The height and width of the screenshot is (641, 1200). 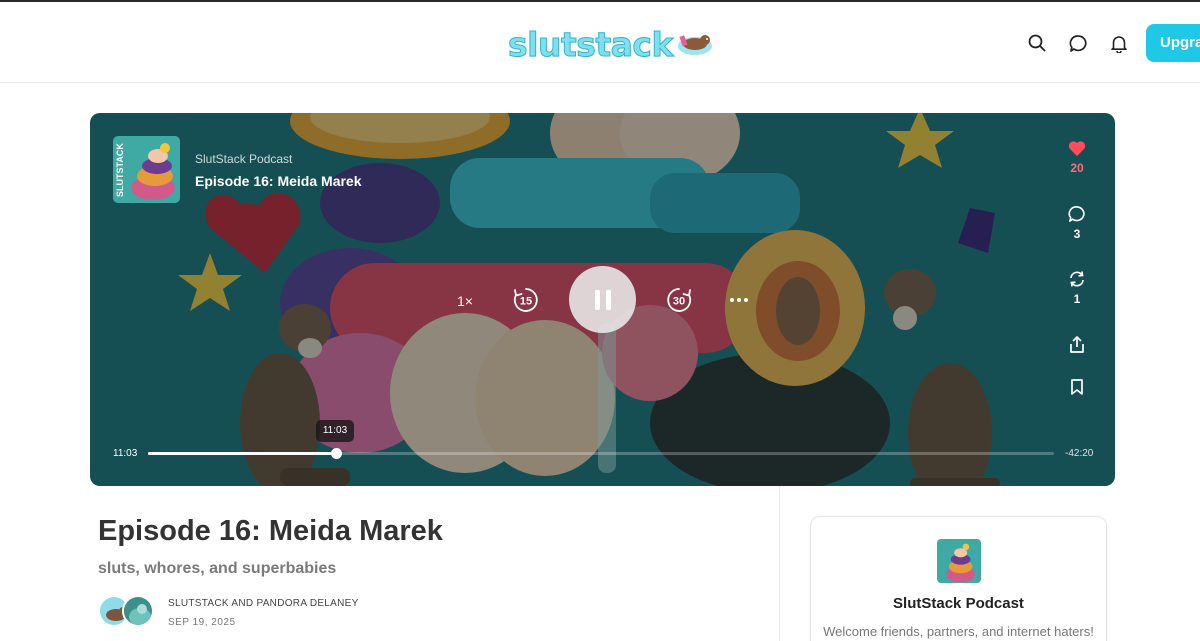 What do you see at coordinates (1077, 223) in the screenshot?
I see `comment-button: 3` at bounding box center [1077, 223].